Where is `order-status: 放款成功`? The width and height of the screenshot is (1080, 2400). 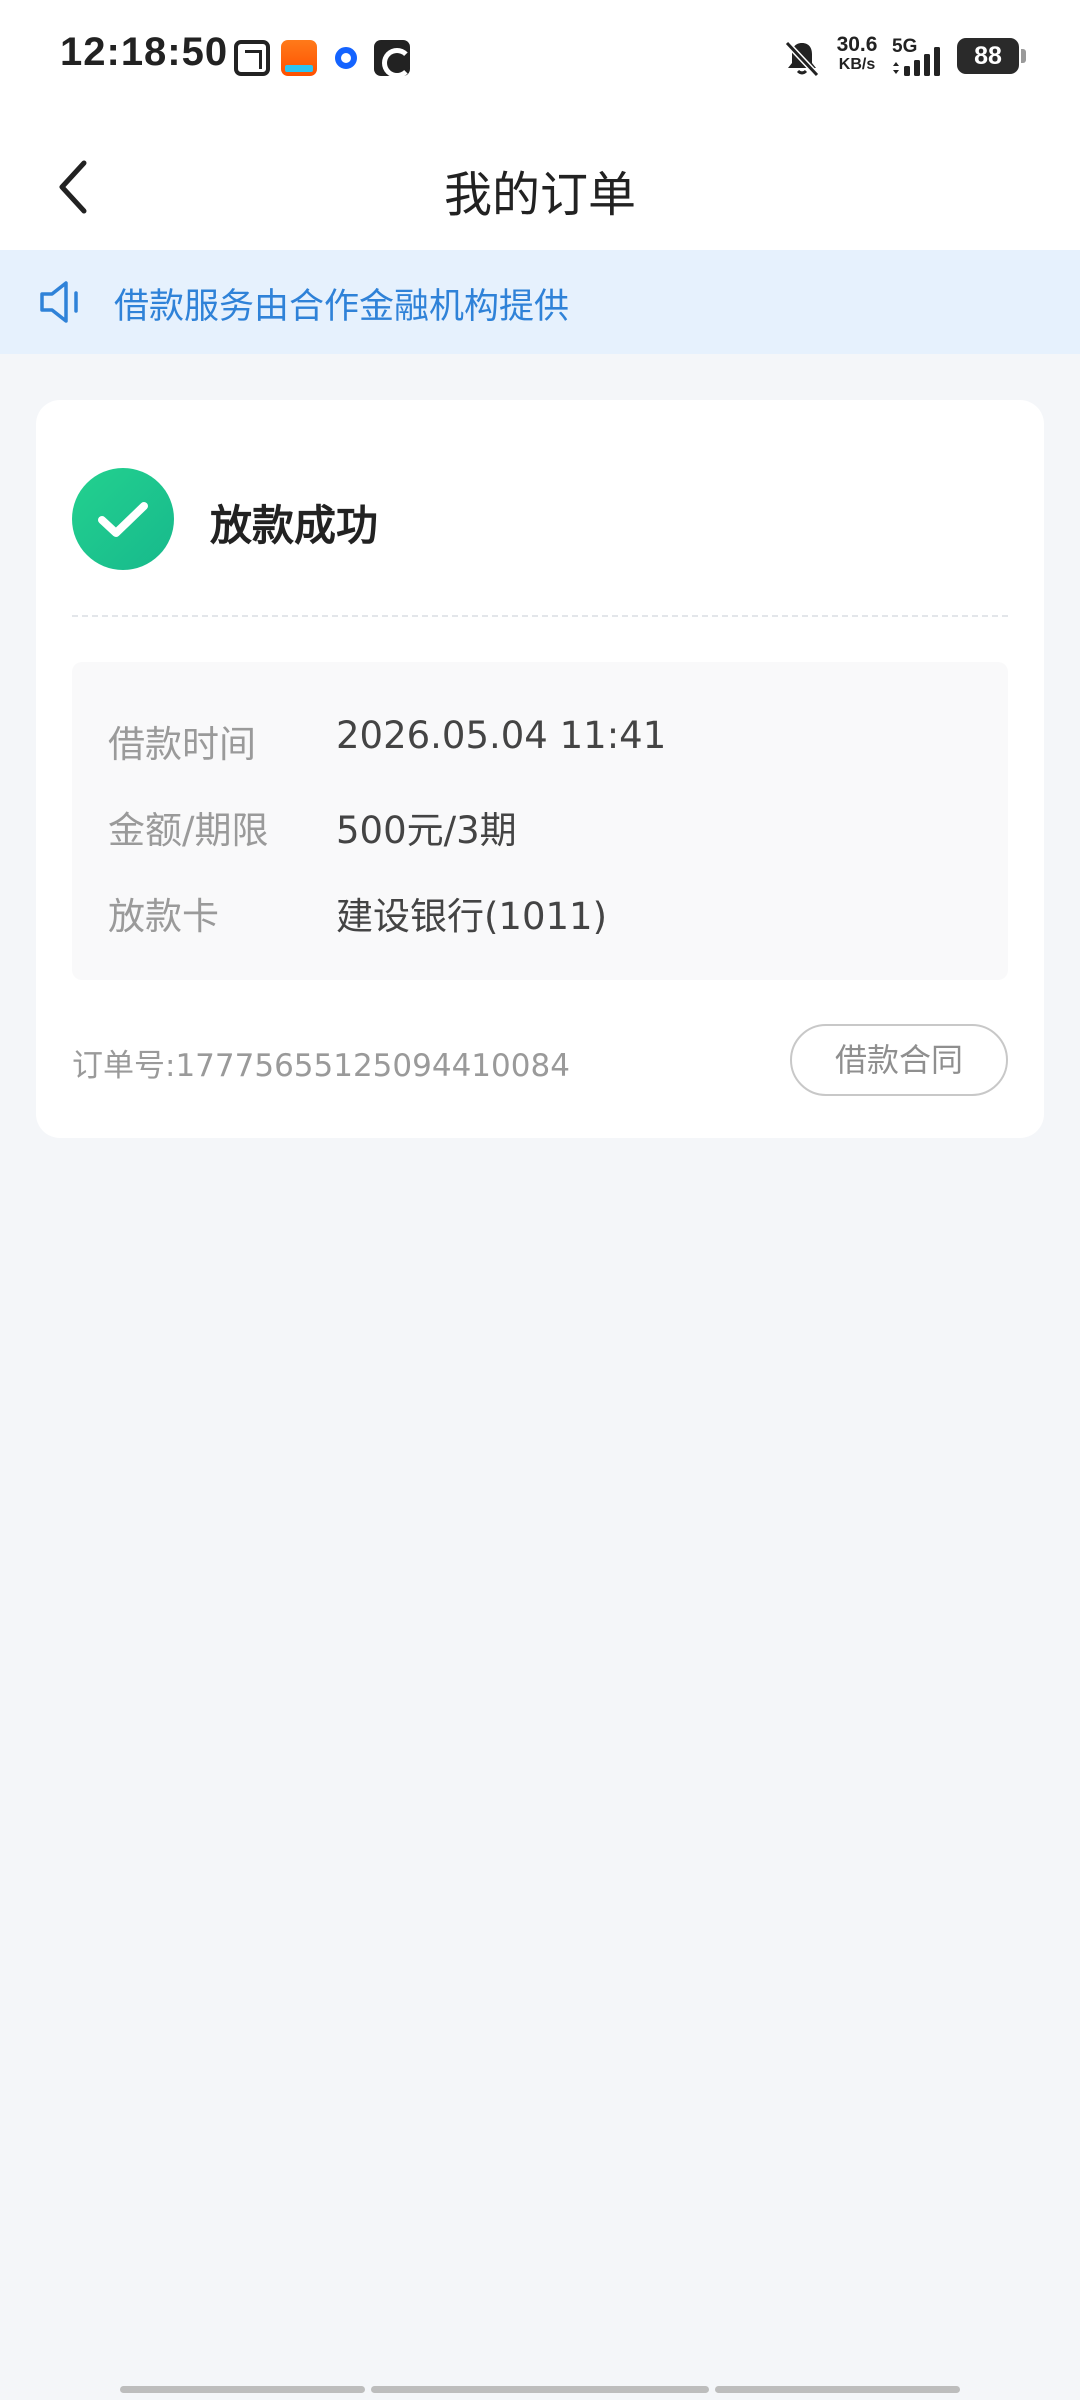 order-status: 放款成功 is located at coordinates (294, 525).